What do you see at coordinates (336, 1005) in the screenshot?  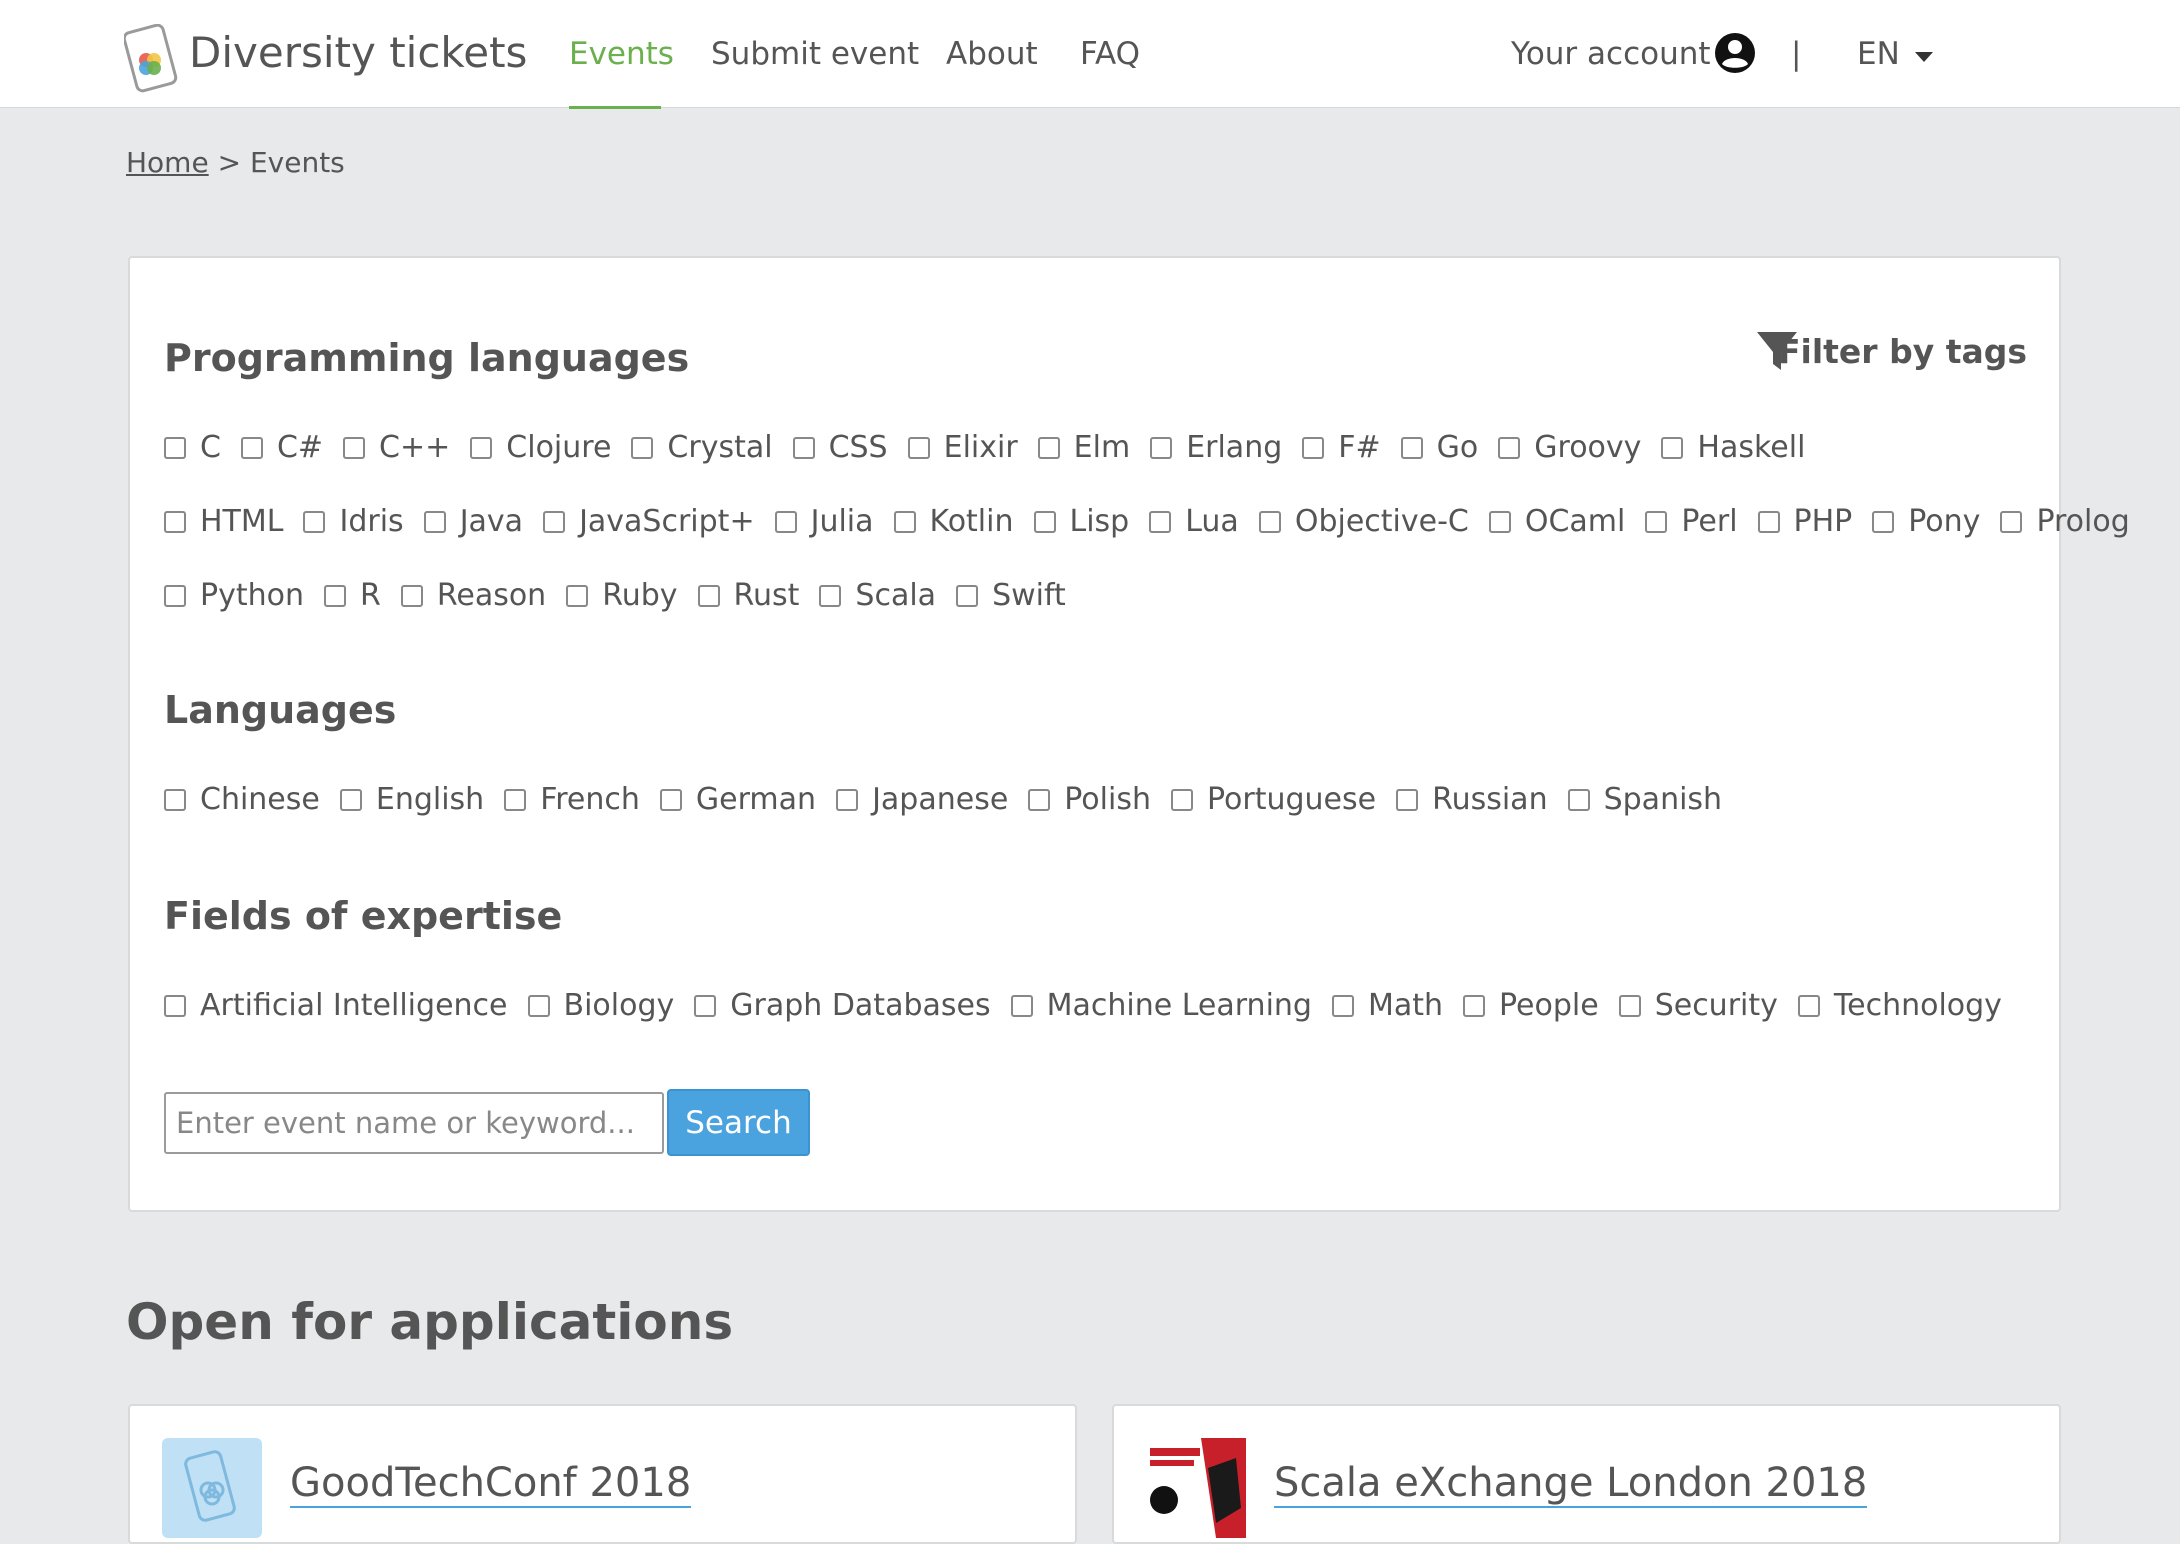 I see `tag-checkbox-artificial-intelligence: Artificial Intelligence` at bounding box center [336, 1005].